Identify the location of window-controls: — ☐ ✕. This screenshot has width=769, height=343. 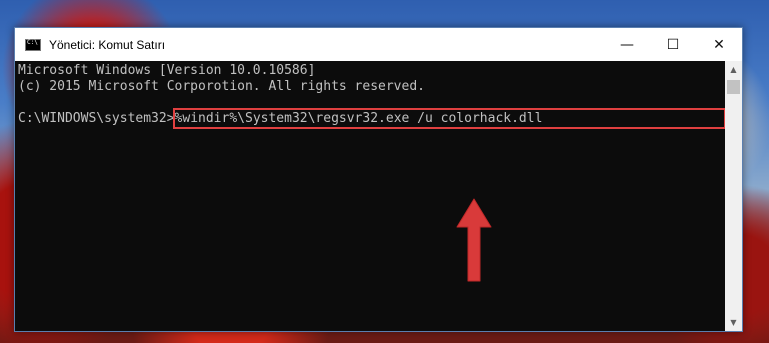
(673, 44).